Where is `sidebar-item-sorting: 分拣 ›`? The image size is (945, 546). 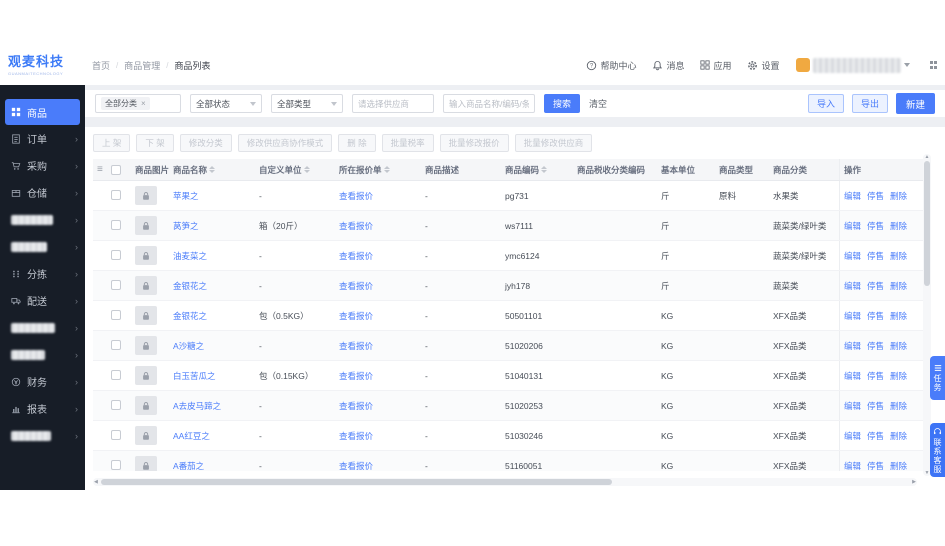 sidebar-item-sorting: 分拣 › is located at coordinates (42, 273).